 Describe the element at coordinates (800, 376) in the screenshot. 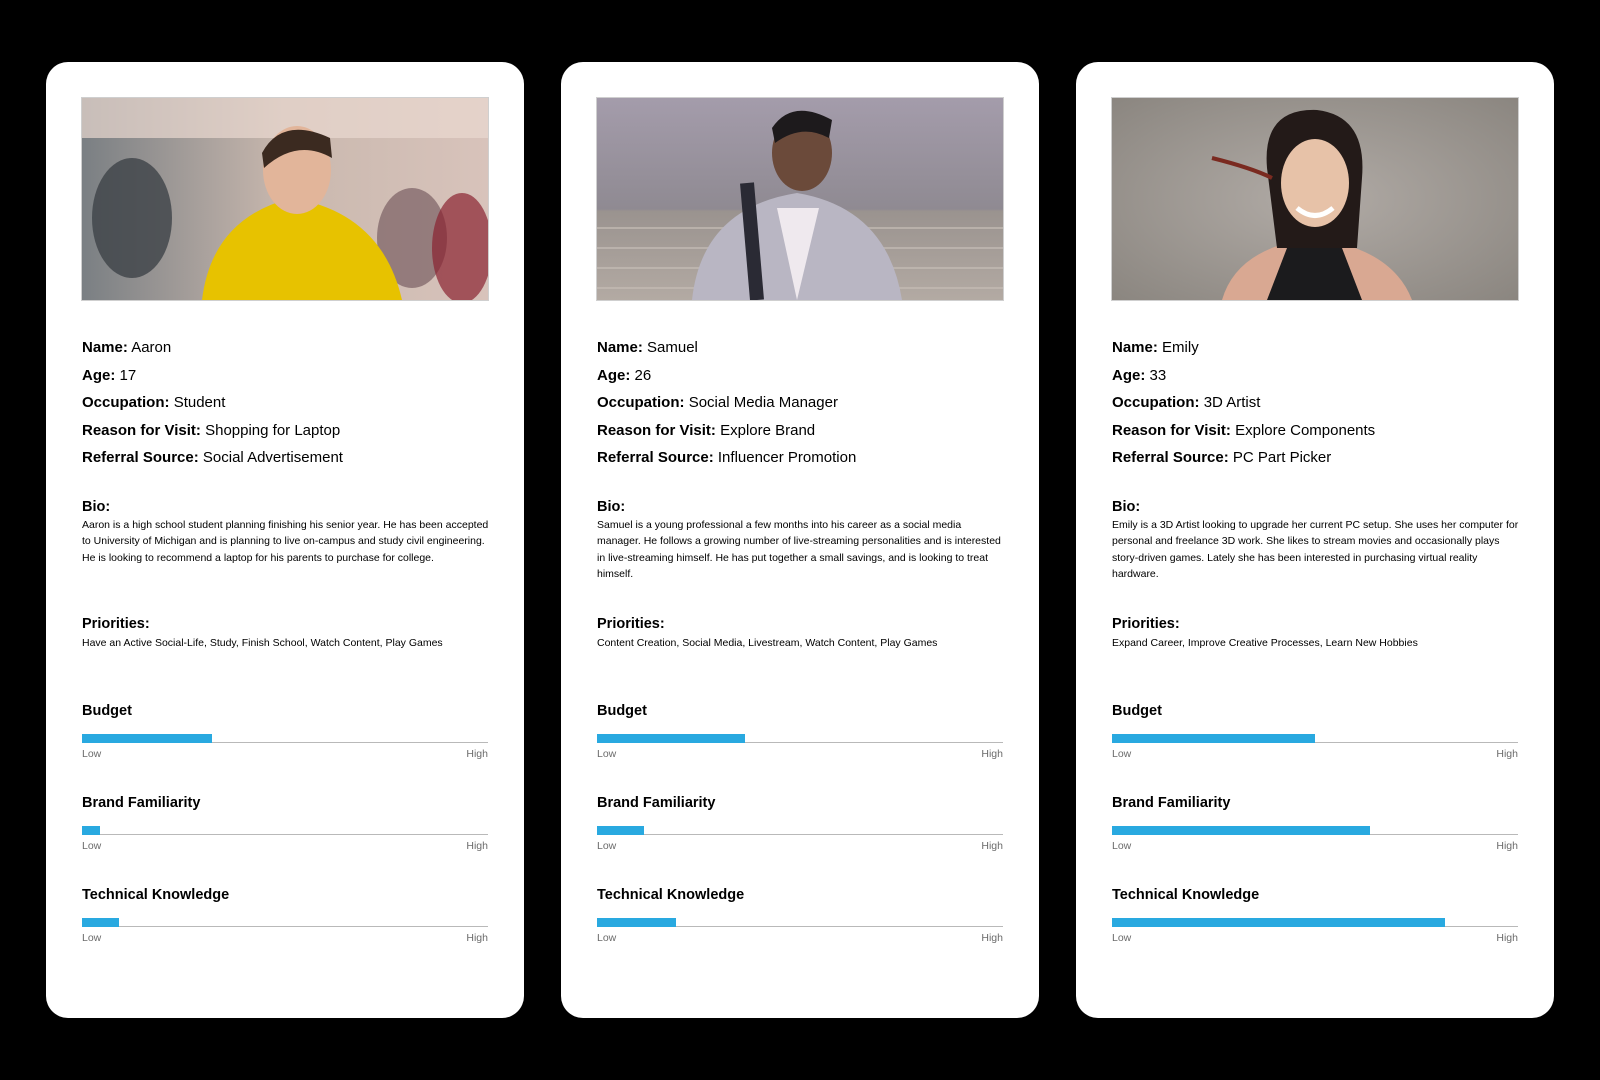

I see `field-age: Age: 26` at that location.